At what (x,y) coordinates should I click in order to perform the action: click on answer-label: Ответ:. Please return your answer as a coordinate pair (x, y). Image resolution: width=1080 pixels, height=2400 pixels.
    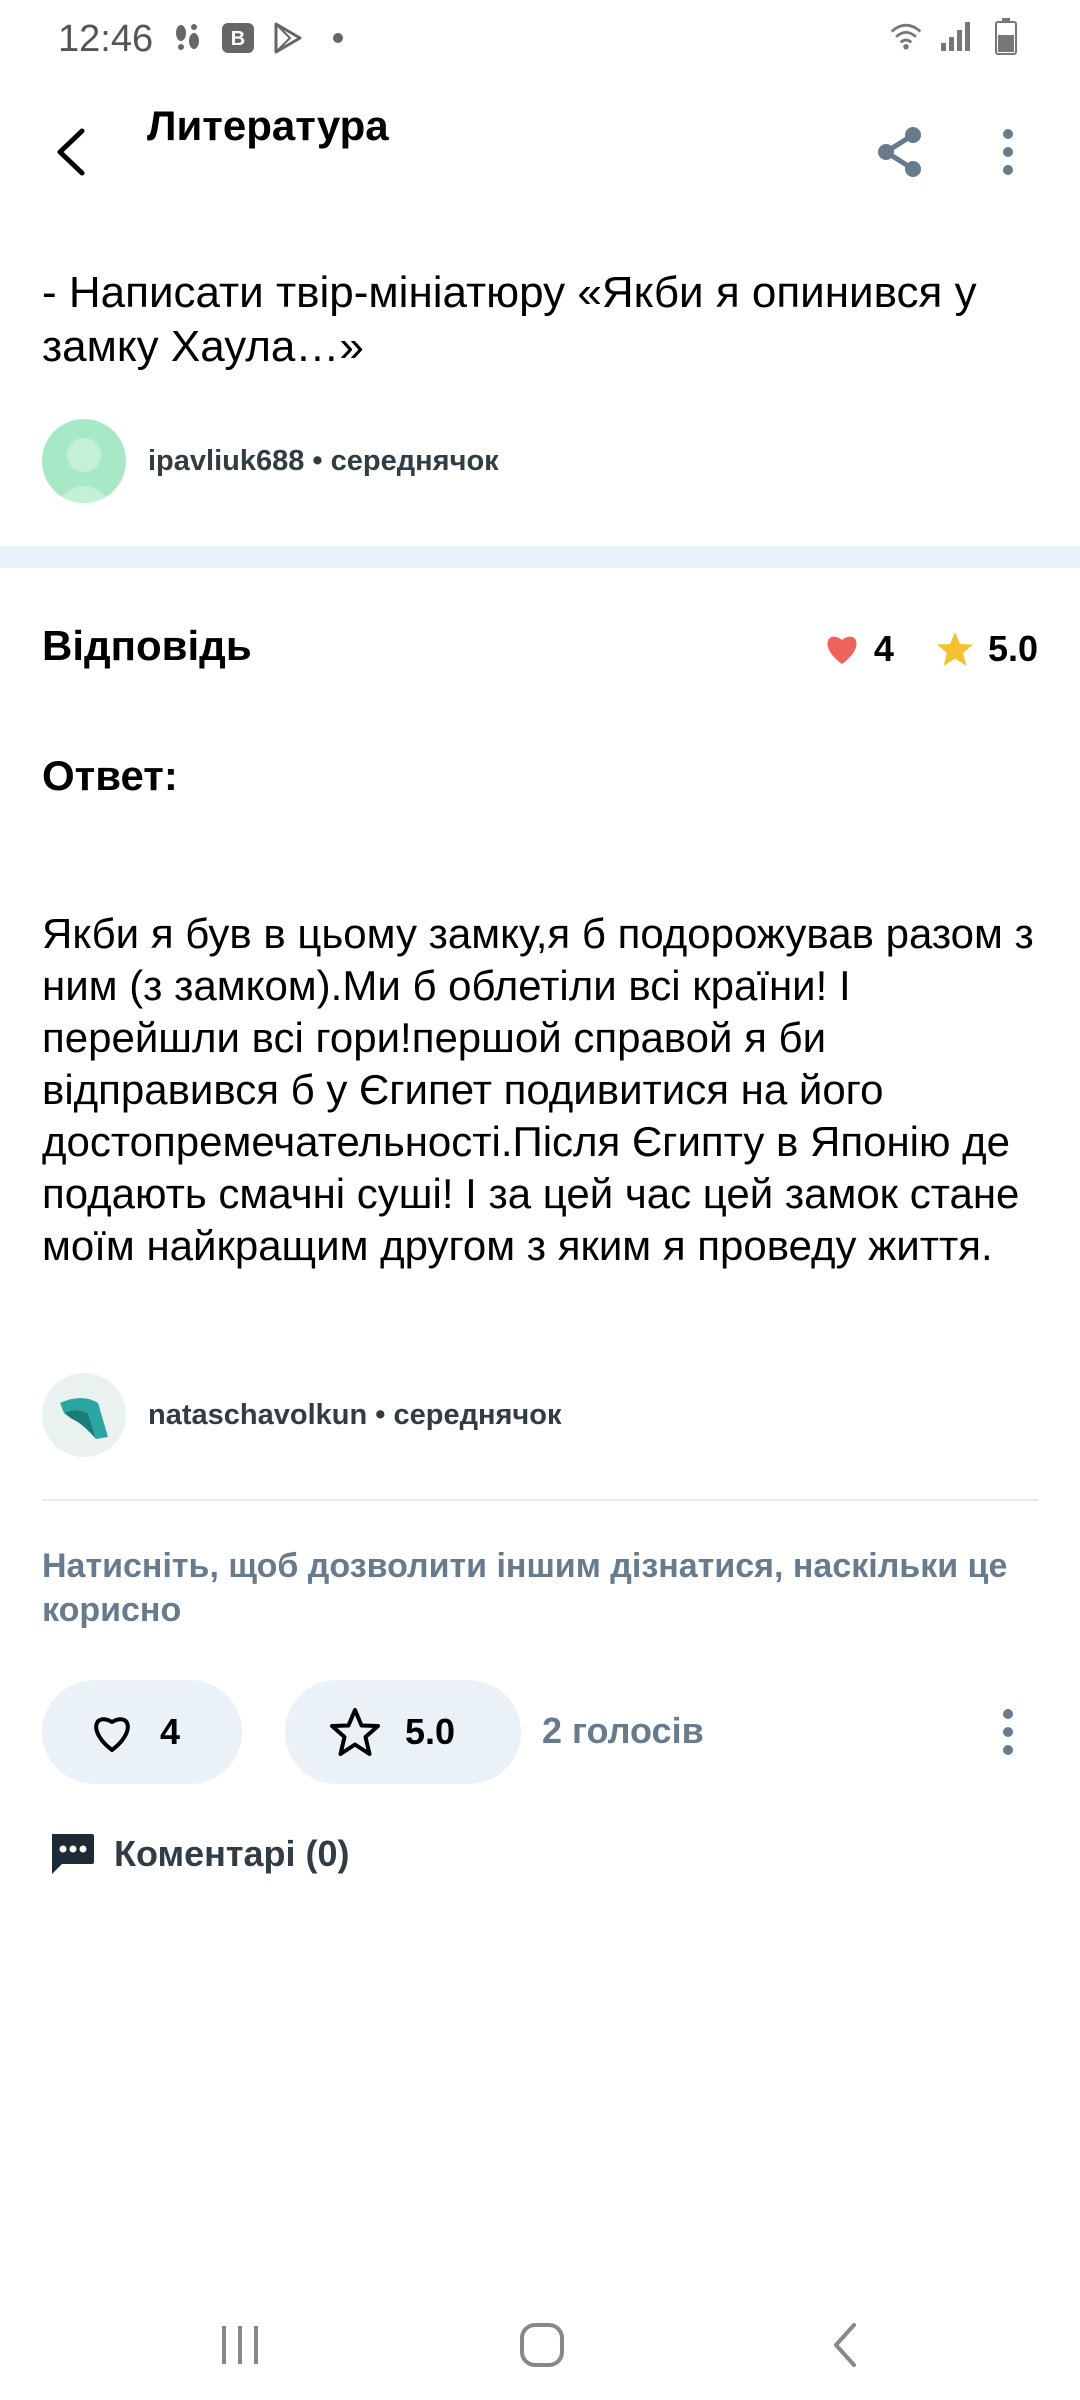
    Looking at the image, I should click on (110, 775).